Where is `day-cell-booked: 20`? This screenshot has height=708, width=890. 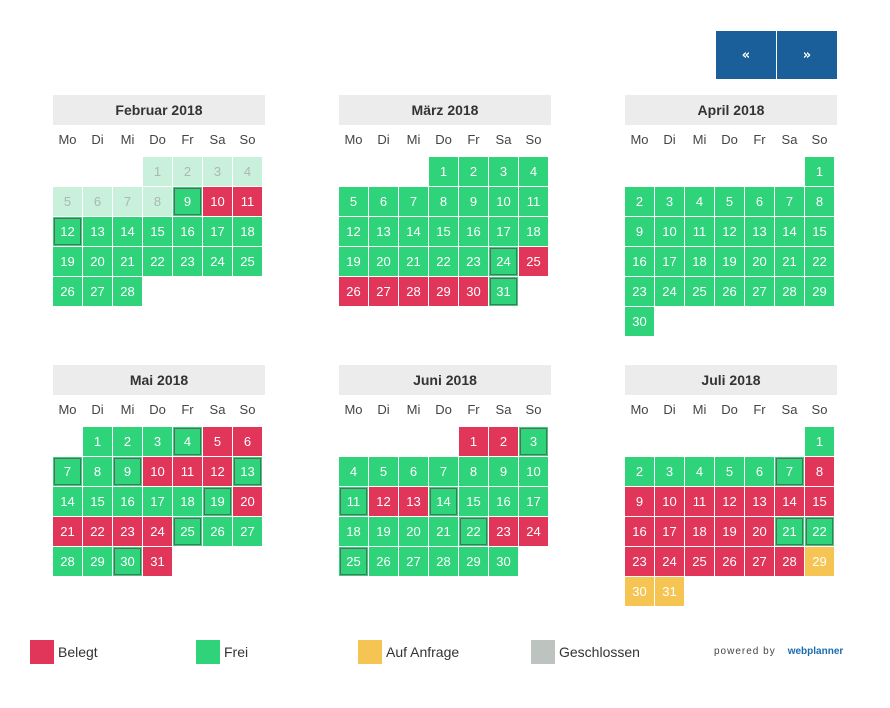
day-cell-booked: 20 is located at coordinates (759, 531).